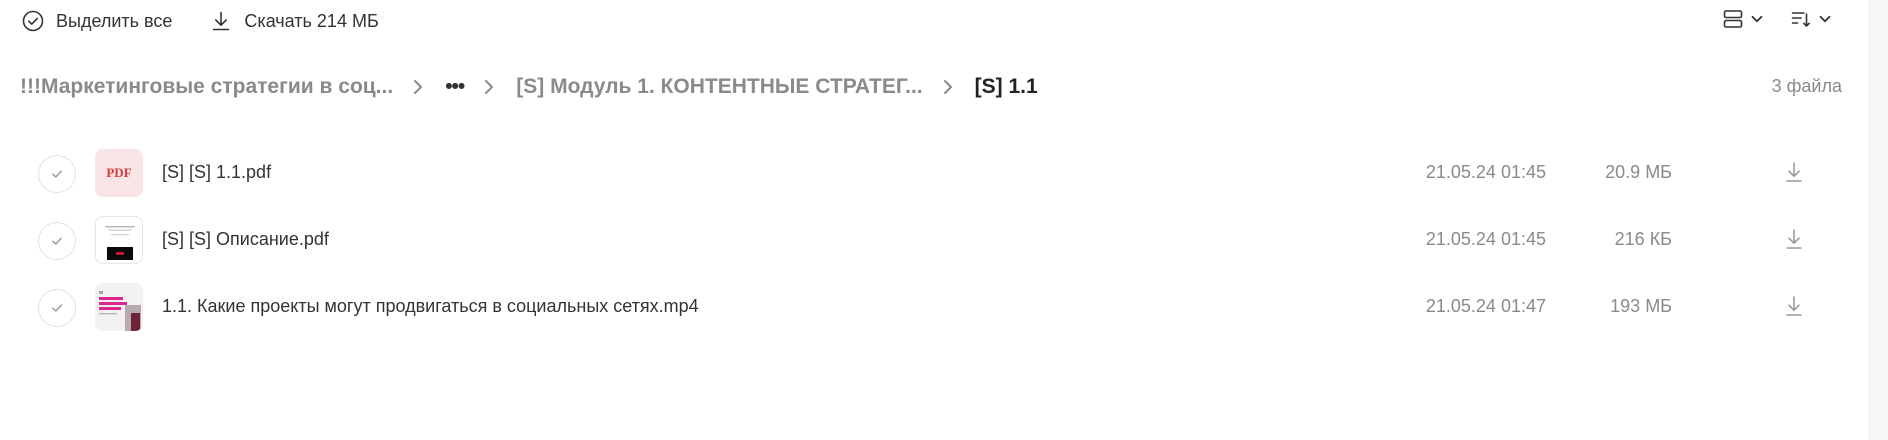  What do you see at coordinates (1800, 19) in the screenshot?
I see `sort-icon` at bounding box center [1800, 19].